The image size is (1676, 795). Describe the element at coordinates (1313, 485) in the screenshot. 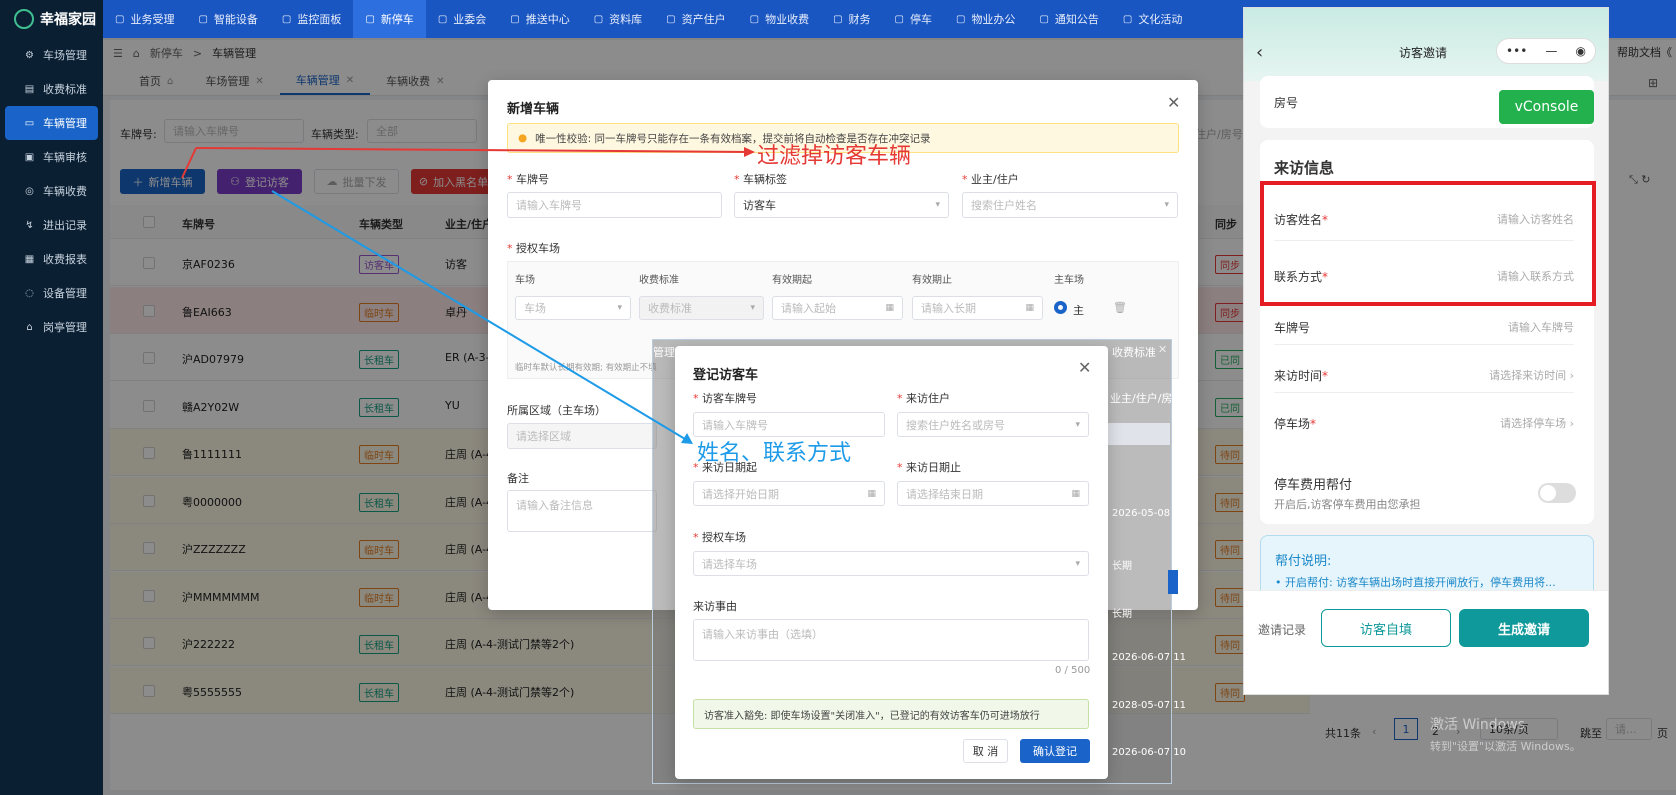

I see `fee-help-title: 停车费用帮付` at that location.